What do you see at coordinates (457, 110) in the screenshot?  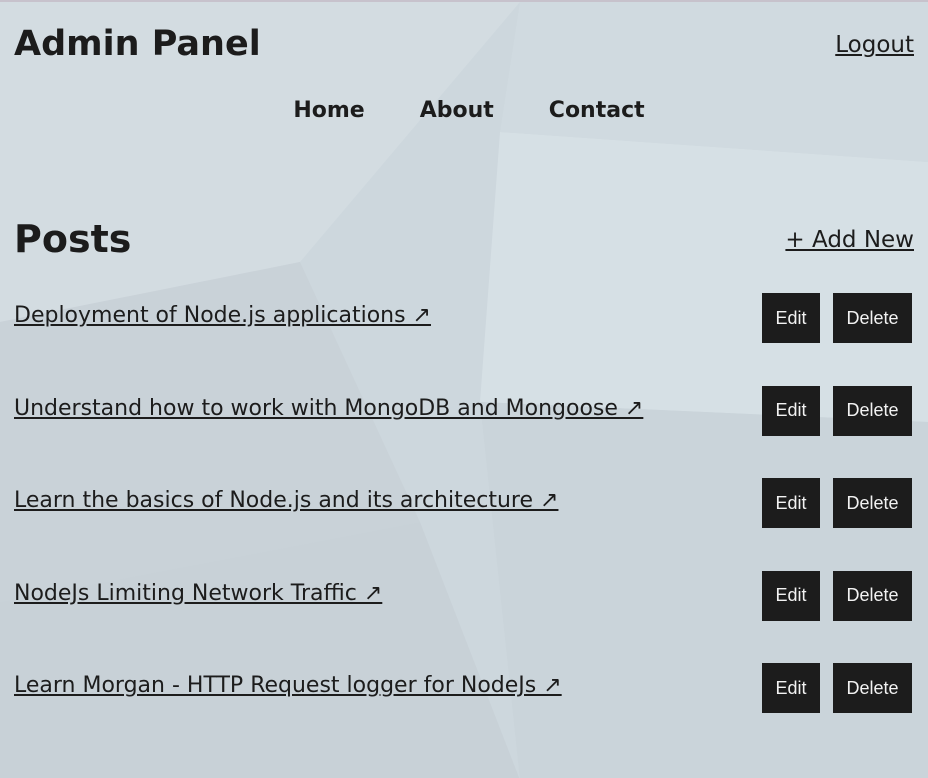 I see `nav-about: About` at bounding box center [457, 110].